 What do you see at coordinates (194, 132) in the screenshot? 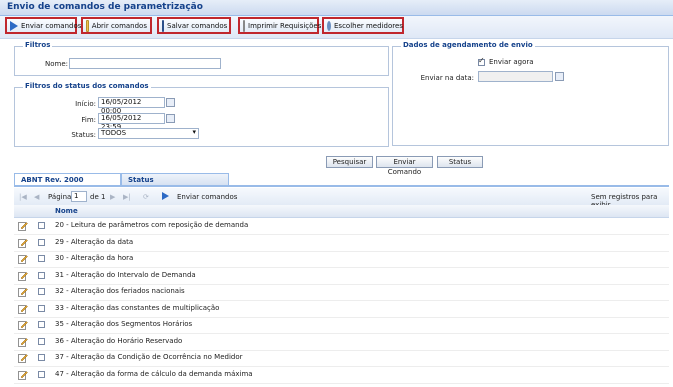
I see `chevron-down-icon: ▾` at bounding box center [194, 132].